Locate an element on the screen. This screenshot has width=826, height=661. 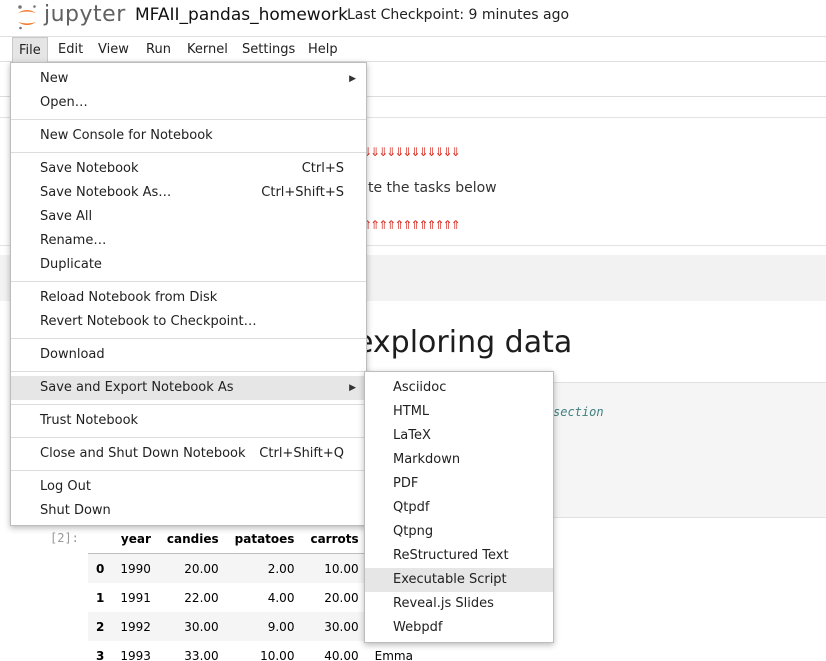
menu-item-label: Reveal.js Slides is located at coordinates (443, 603).